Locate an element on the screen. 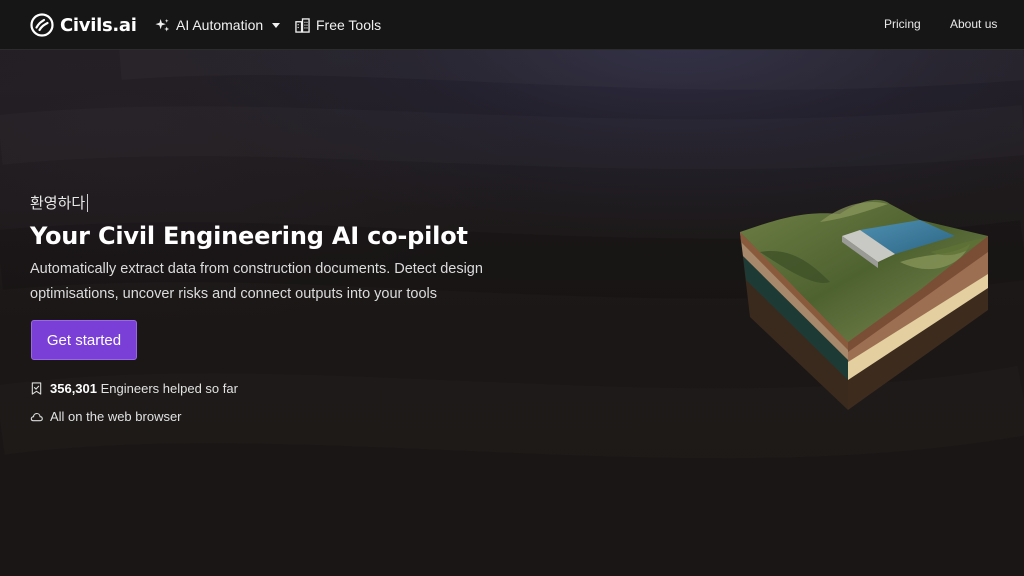 Image resolution: width=1024 pixels, height=576 pixels. stat-count: 356,301 is located at coordinates (73, 388).